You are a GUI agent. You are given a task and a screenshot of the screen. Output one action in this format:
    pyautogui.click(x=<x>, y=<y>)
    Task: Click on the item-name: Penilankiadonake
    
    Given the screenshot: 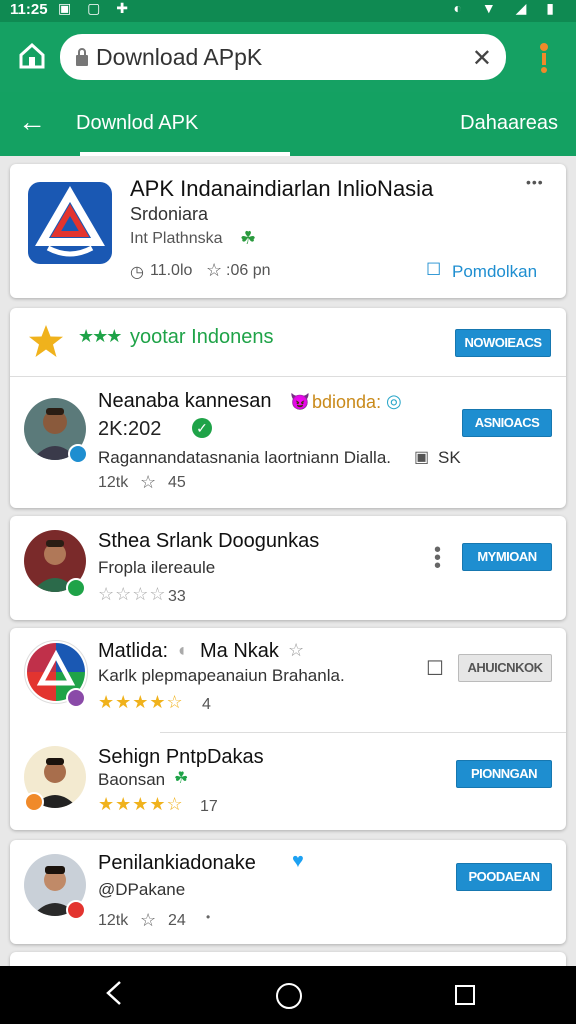 What is the action you would take?
    pyautogui.click(x=177, y=863)
    